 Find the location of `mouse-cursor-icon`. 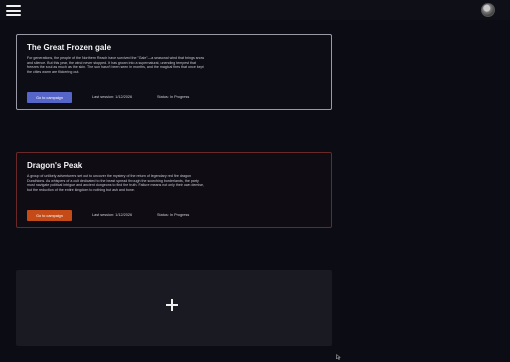

mouse-cursor-icon is located at coordinates (338, 357).